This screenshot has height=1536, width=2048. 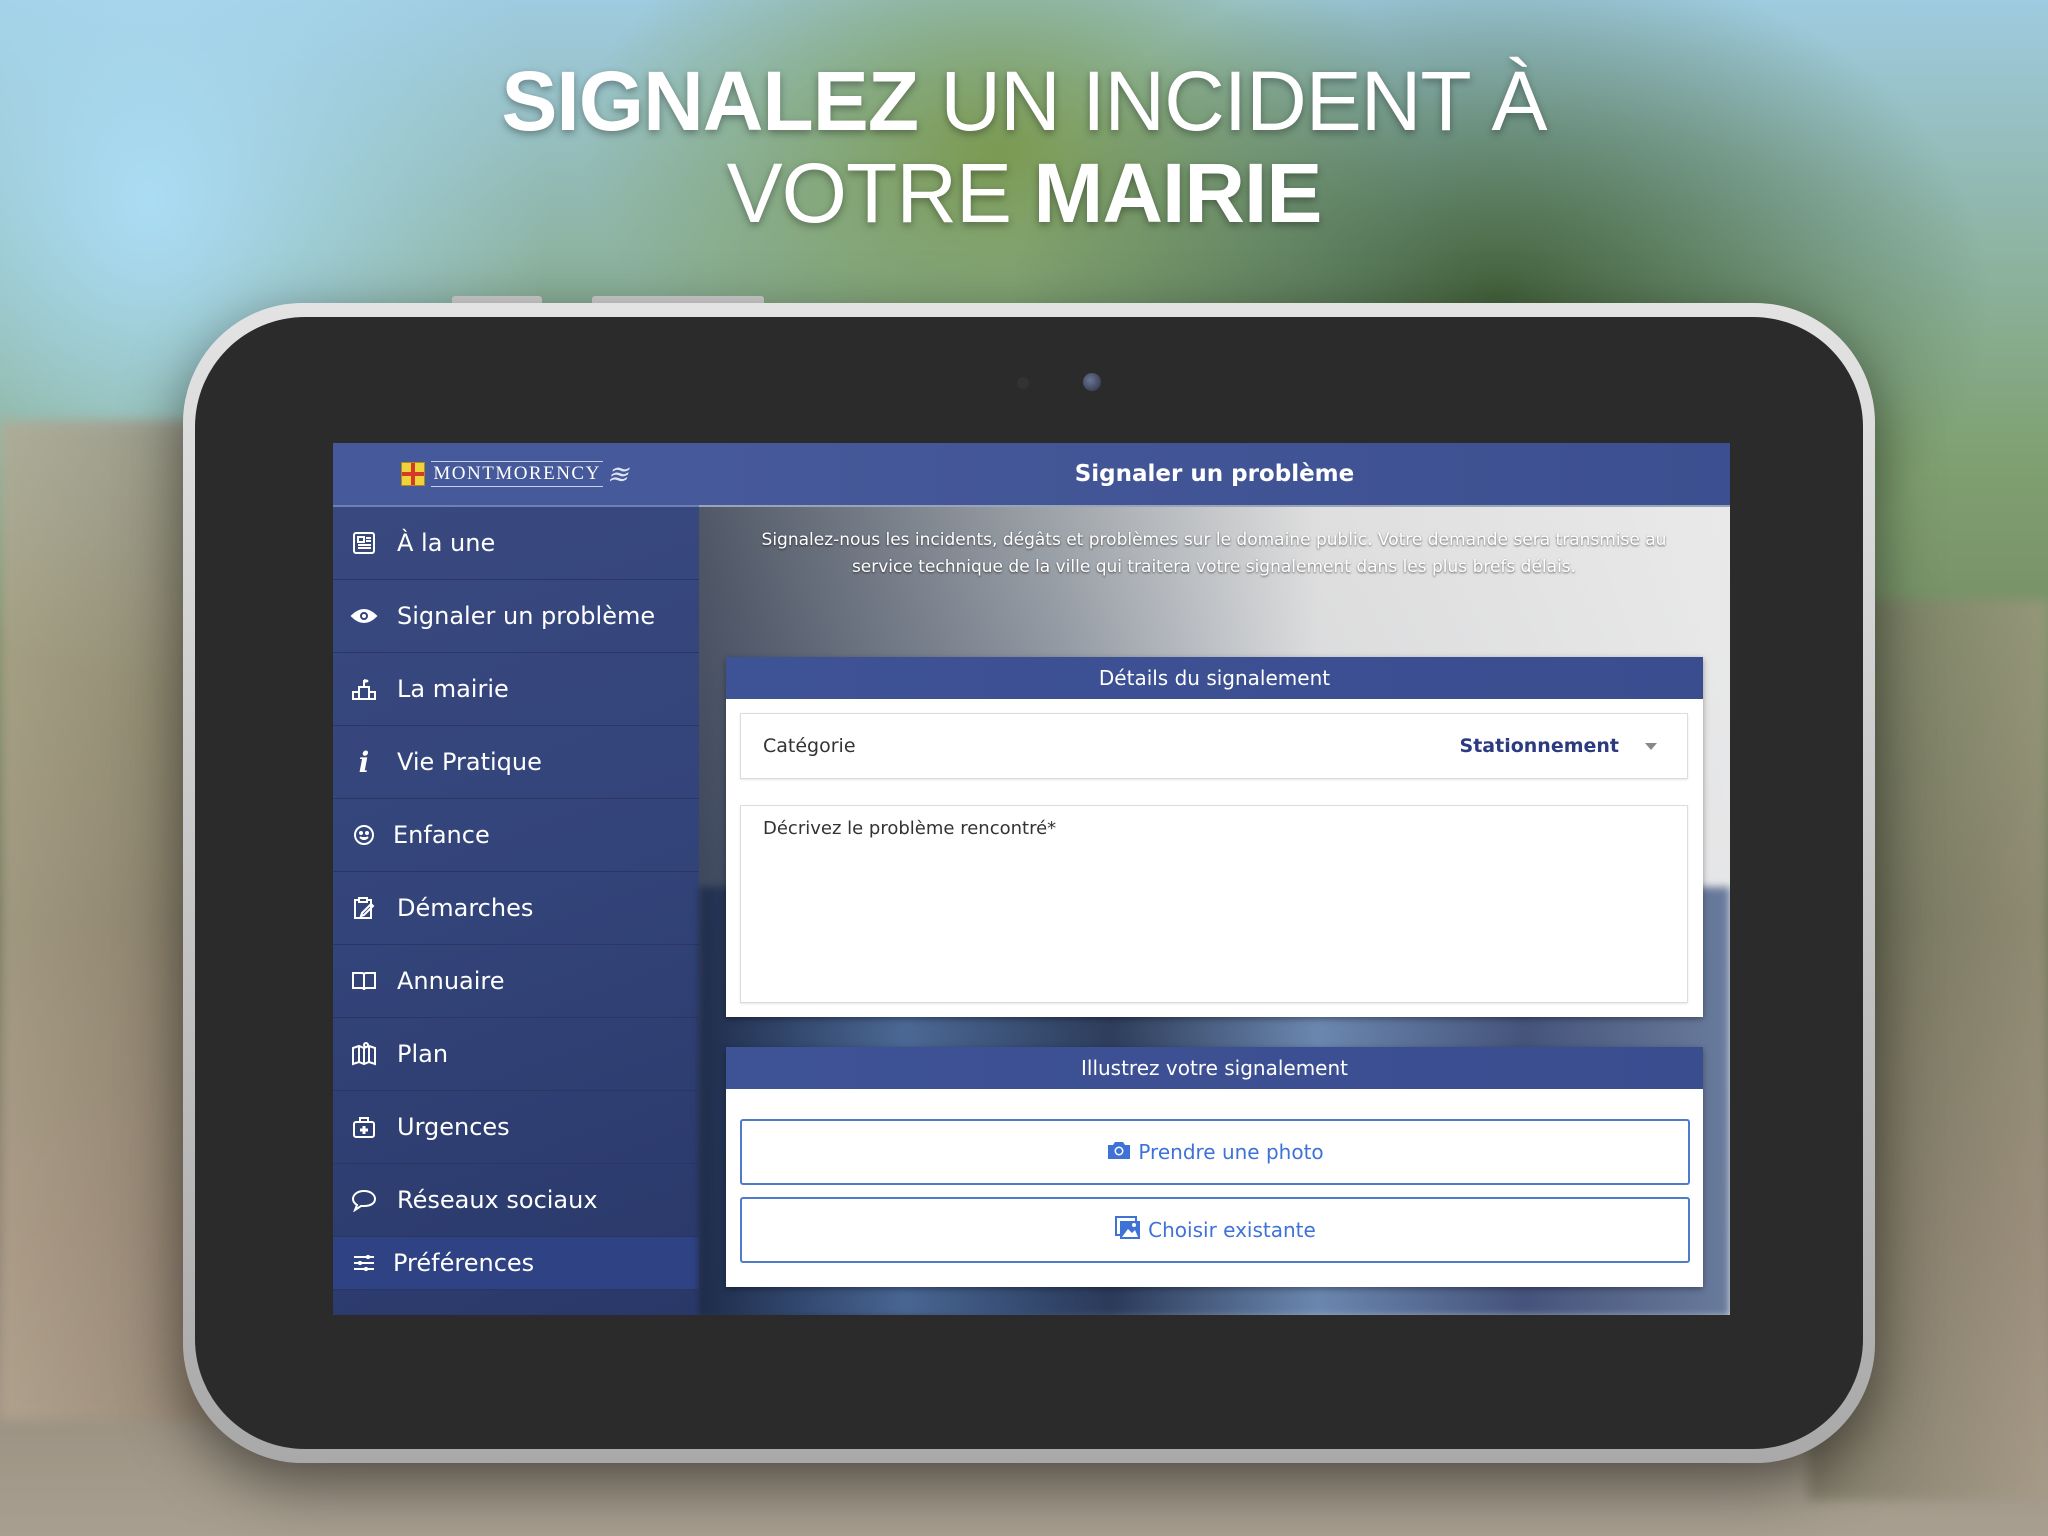 What do you see at coordinates (364, 1127) in the screenshot?
I see `medical-kit-icon` at bounding box center [364, 1127].